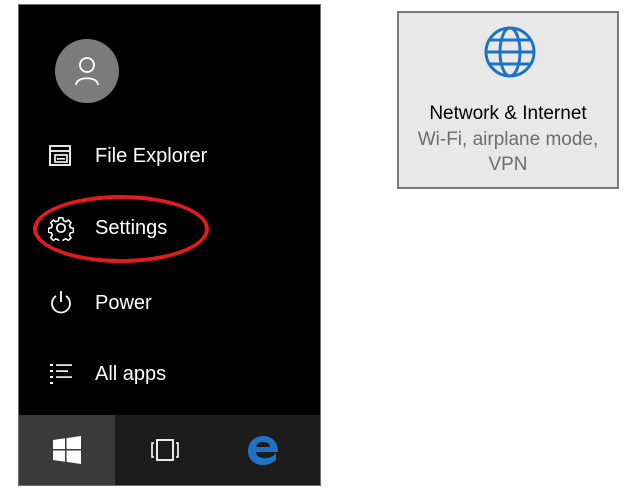 This screenshot has width=623, height=494. I want to click on tile-title: Network & Internet, so click(508, 113).